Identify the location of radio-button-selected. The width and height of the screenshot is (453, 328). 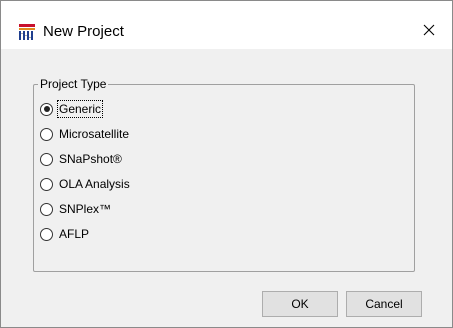
(46, 109).